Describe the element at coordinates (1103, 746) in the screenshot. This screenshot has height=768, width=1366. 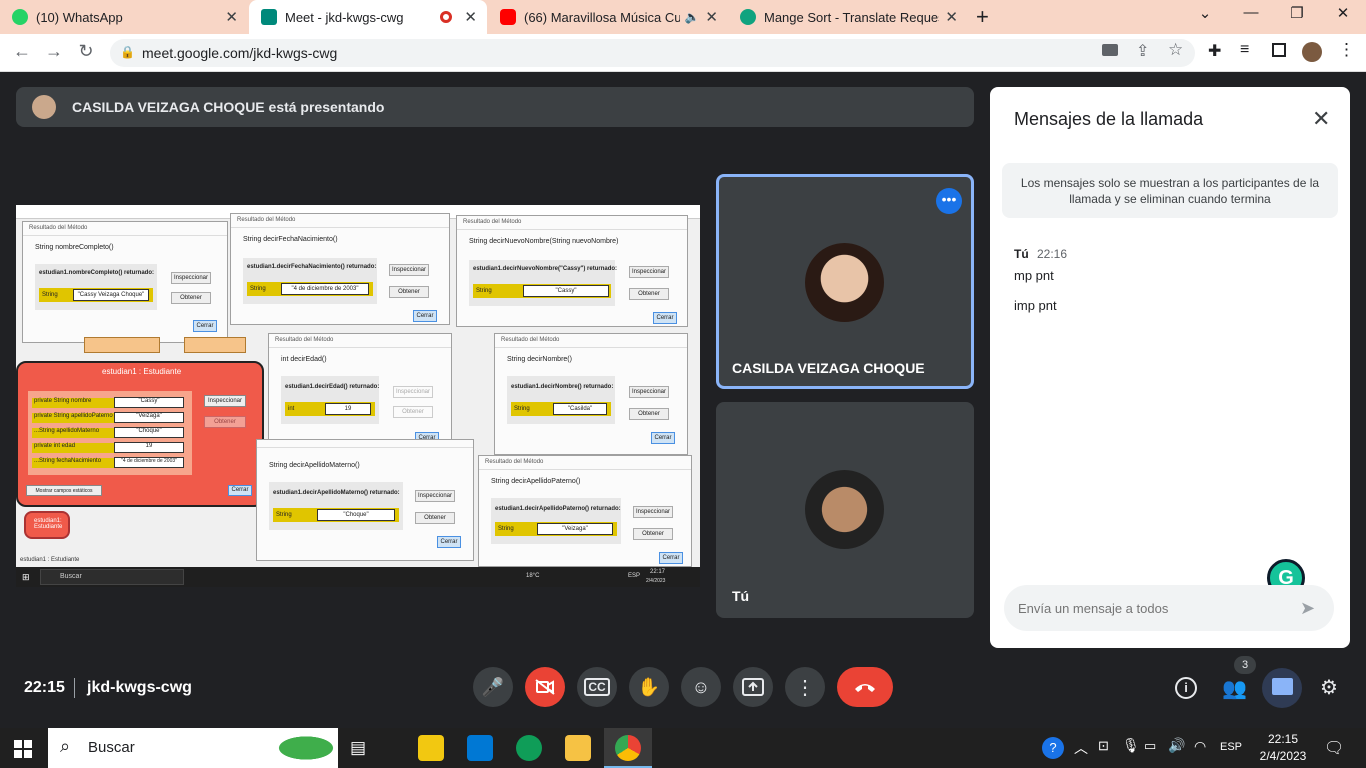
I see `meet-now-icon: ⊡` at that location.